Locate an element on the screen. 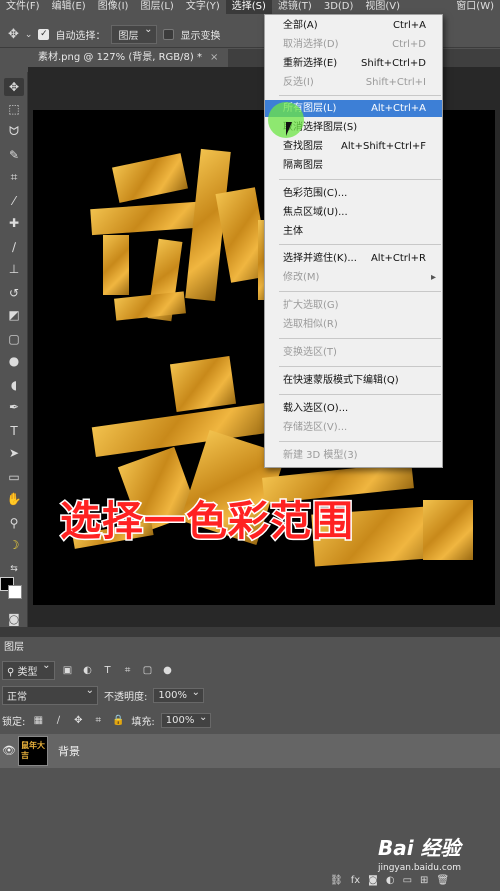 The width and height of the screenshot is (500, 891). zoom-icon: ⚲ is located at coordinates (14, 523).